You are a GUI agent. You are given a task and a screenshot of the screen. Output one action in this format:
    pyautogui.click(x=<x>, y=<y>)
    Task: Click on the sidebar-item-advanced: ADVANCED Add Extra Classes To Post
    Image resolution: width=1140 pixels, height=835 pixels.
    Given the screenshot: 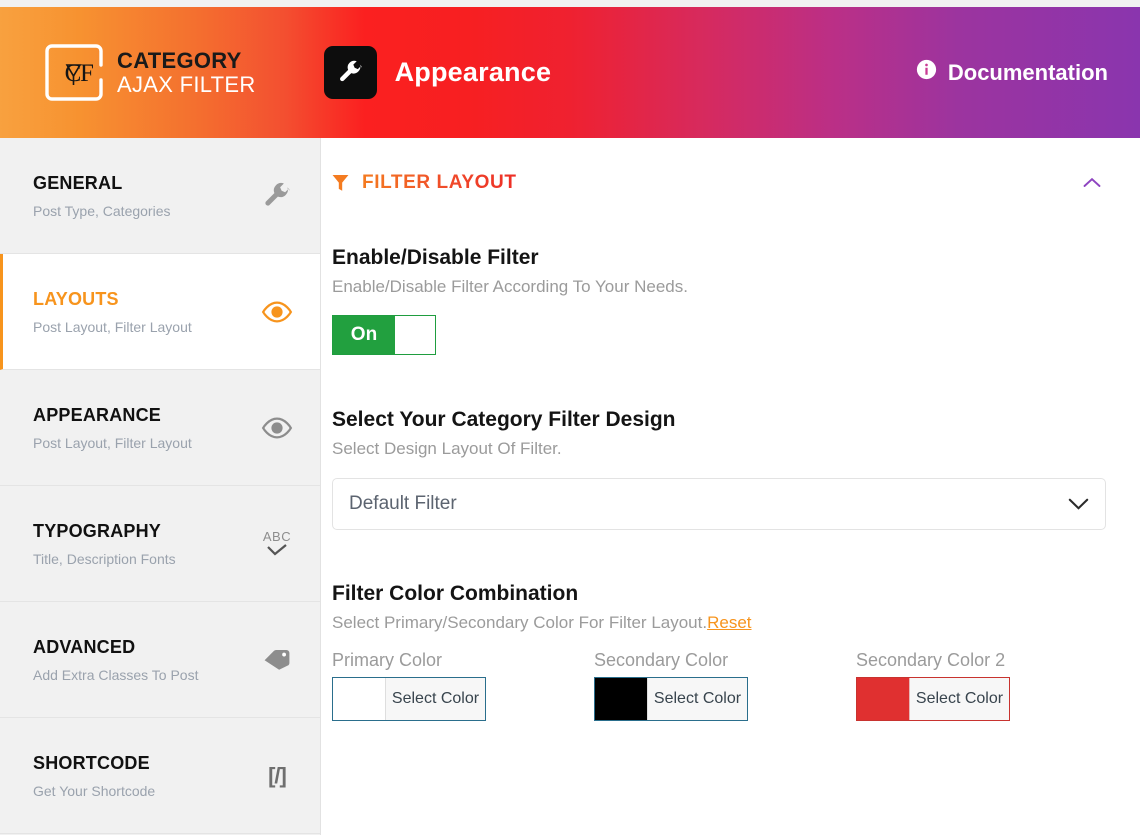 What is the action you would take?
    pyautogui.click(x=160, y=660)
    